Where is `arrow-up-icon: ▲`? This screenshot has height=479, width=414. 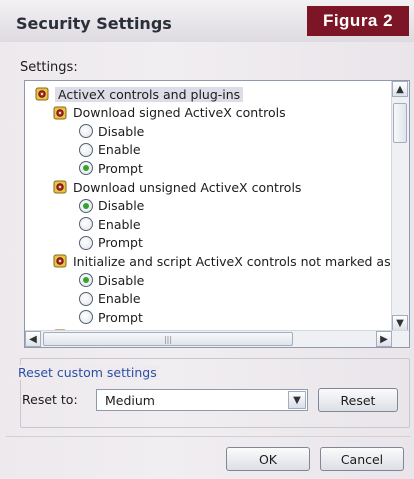
arrow-up-icon: ▲ is located at coordinates (400, 89).